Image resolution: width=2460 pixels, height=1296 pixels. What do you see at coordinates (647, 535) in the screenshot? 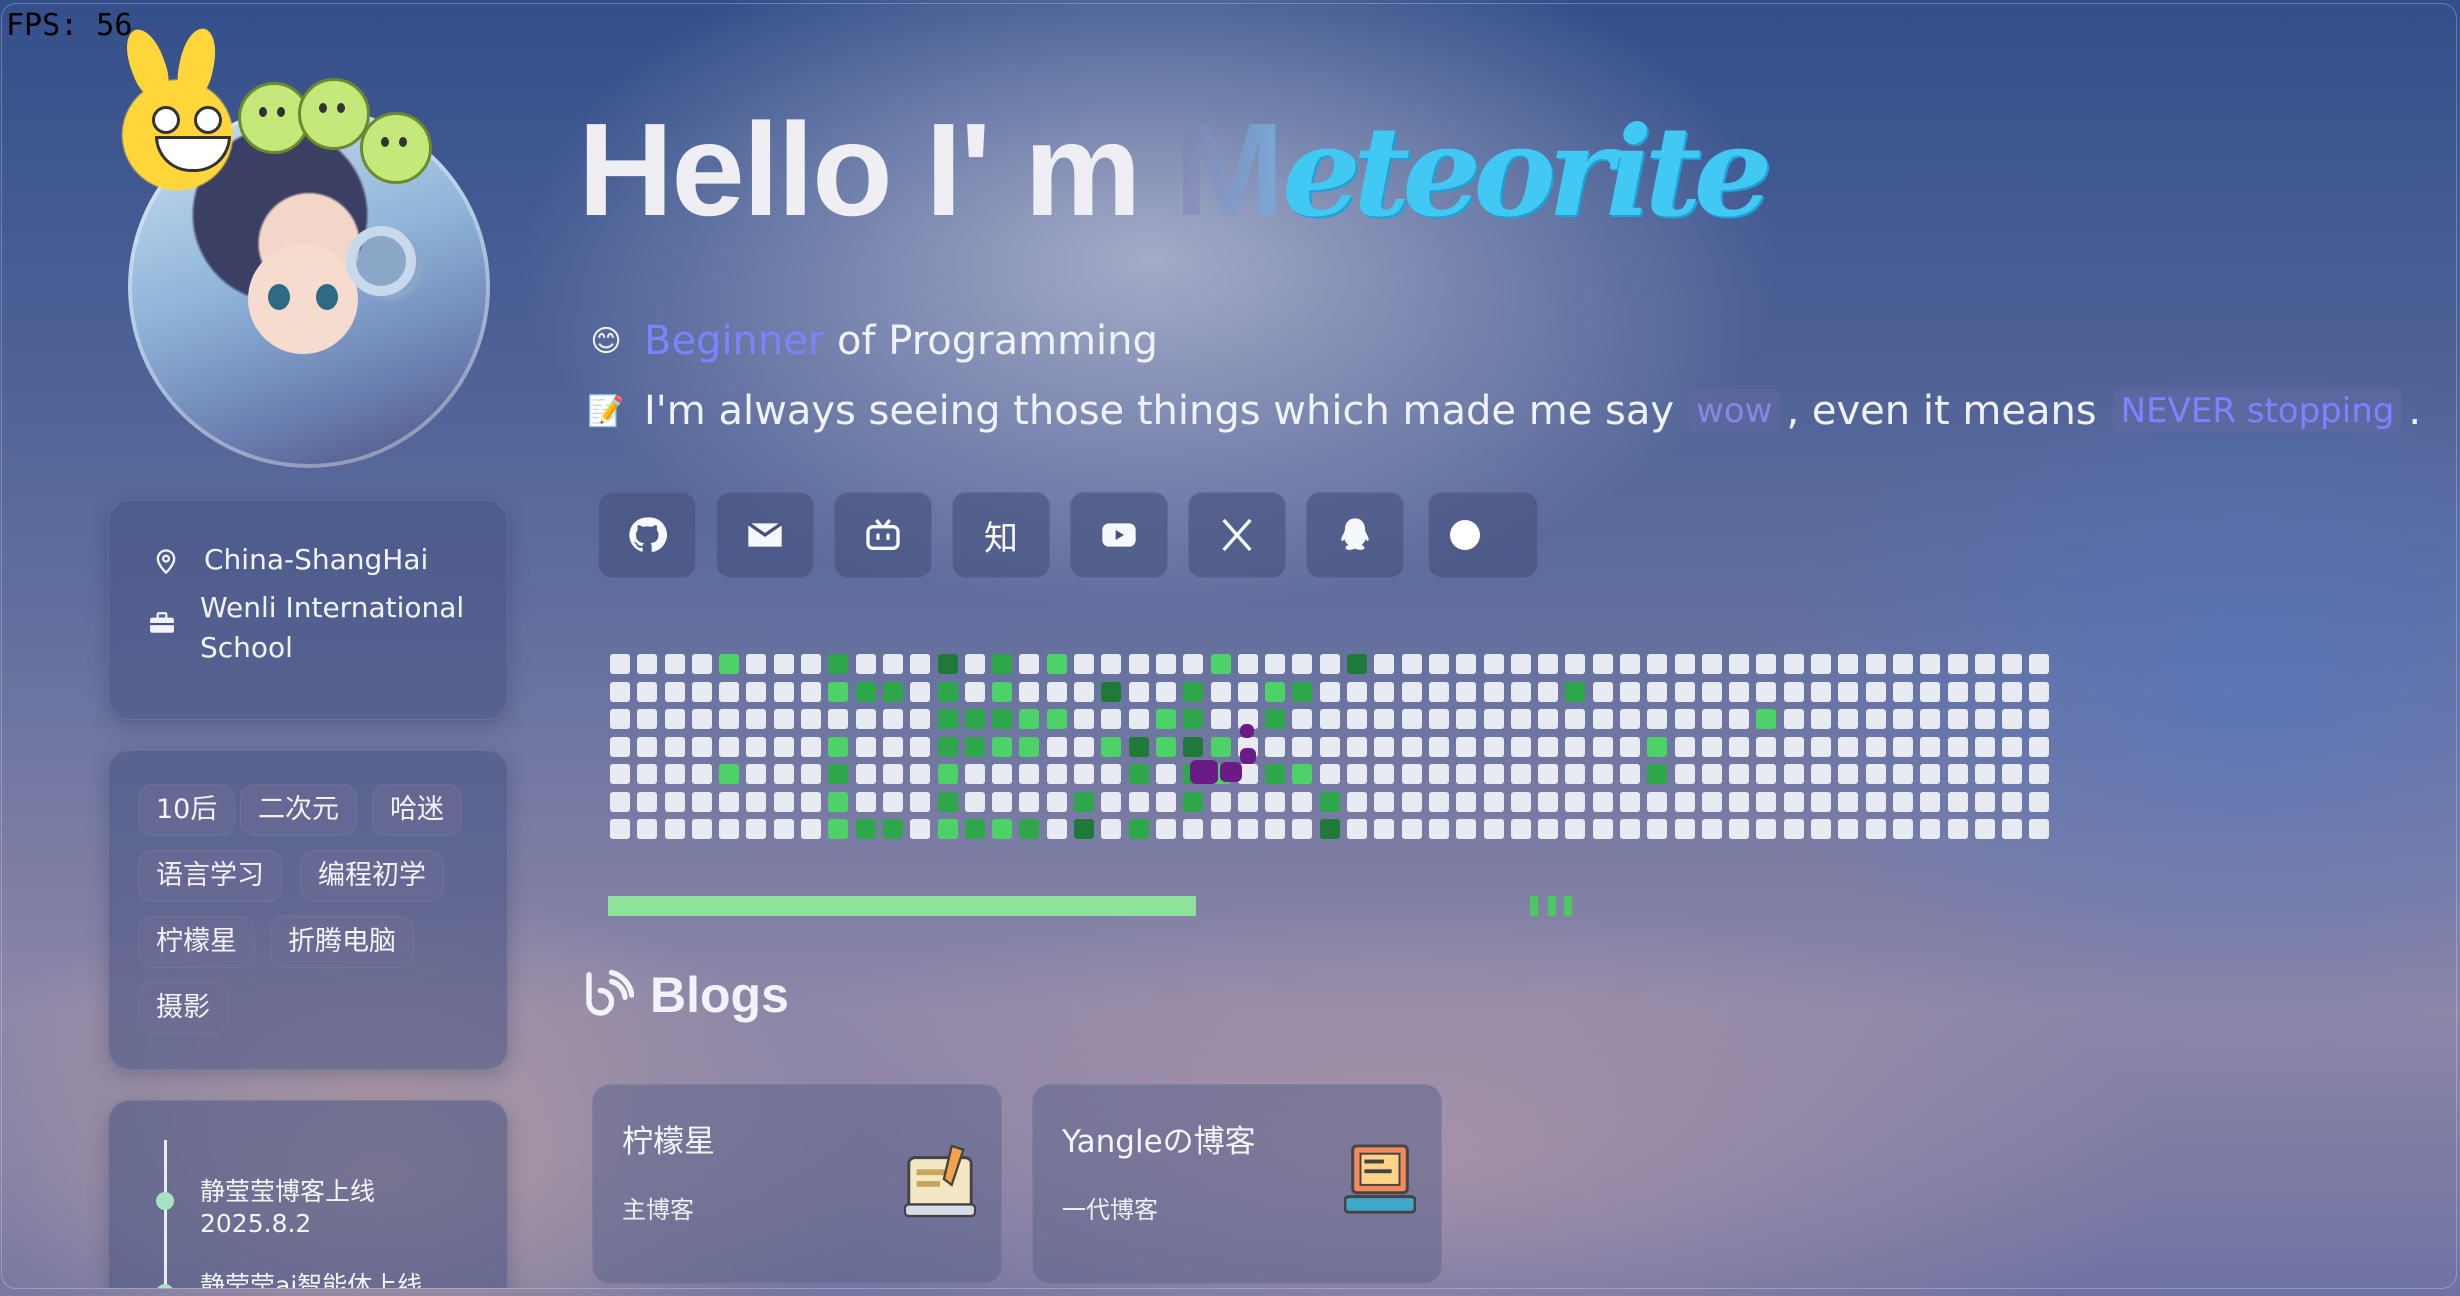
I see `github-button` at bounding box center [647, 535].